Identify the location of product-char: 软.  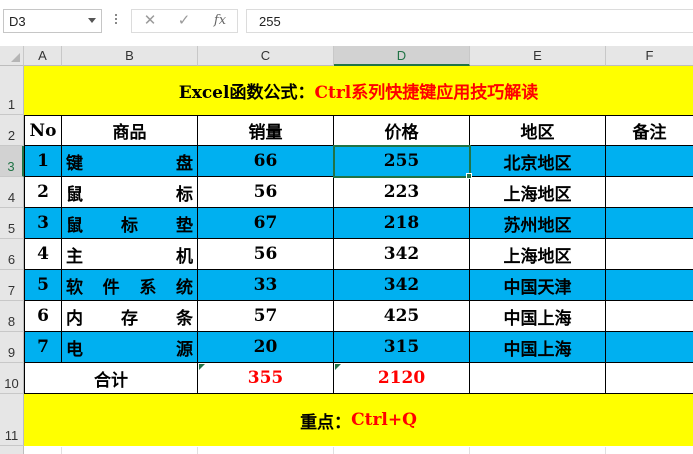
(74, 287).